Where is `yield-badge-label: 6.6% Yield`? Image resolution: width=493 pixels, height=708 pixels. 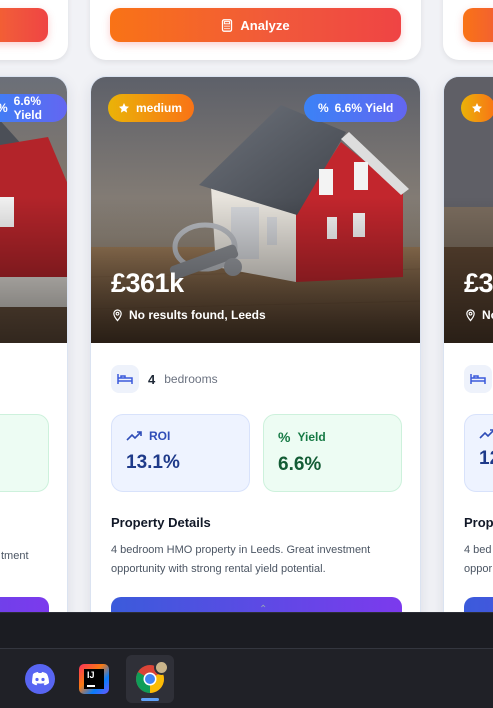 yield-badge-label: 6.6% Yield is located at coordinates (364, 108).